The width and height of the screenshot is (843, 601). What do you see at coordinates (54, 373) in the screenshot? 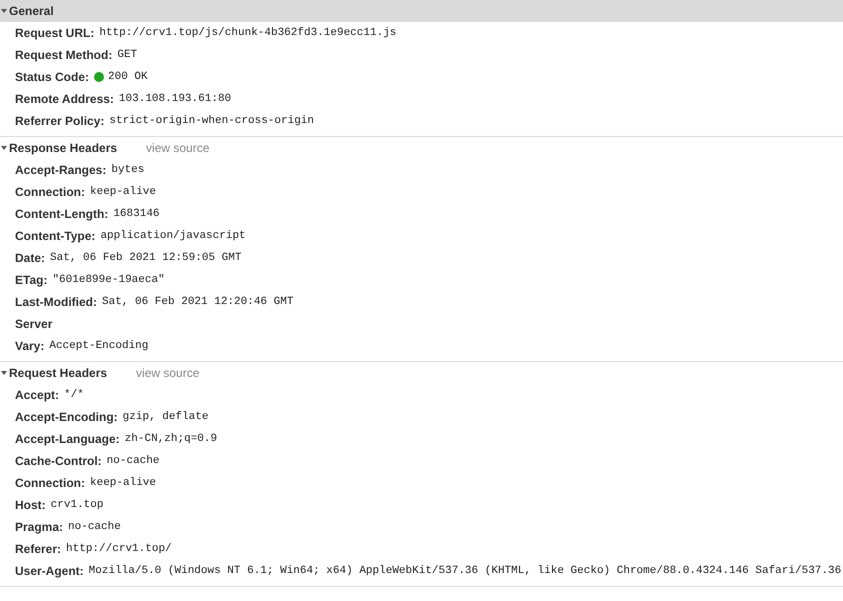
I see `section-toggle: Request Headers` at bounding box center [54, 373].